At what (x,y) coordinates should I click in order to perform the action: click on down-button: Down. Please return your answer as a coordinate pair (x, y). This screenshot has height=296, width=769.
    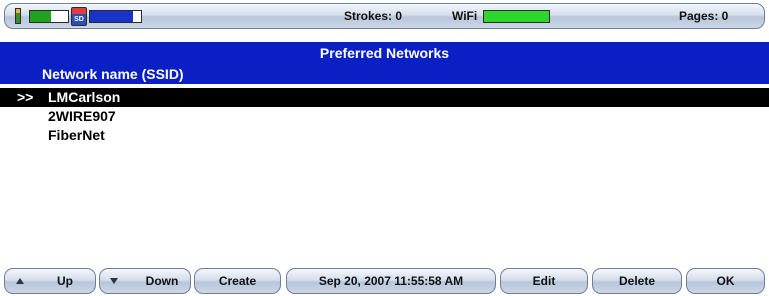
    Looking at the image, I should click on (145, 281).